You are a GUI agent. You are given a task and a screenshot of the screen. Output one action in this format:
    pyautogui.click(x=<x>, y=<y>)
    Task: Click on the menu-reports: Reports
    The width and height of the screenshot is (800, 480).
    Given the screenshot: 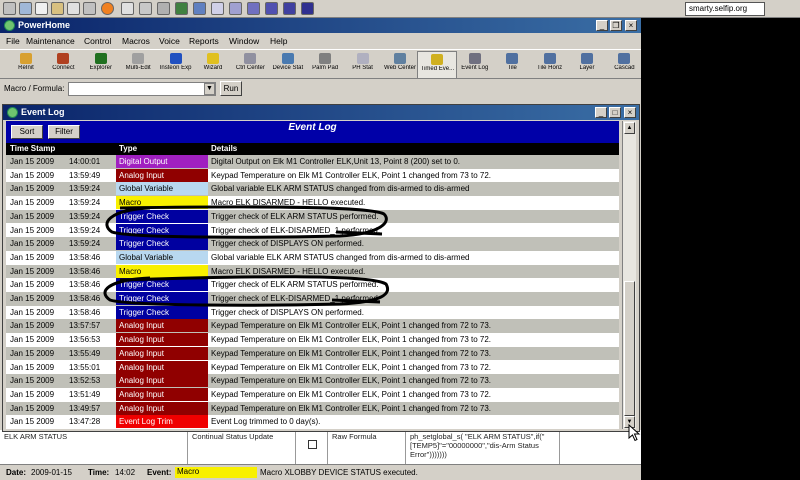 What is the action you would take?
    pyautogui.click(x=204, y=41)
    